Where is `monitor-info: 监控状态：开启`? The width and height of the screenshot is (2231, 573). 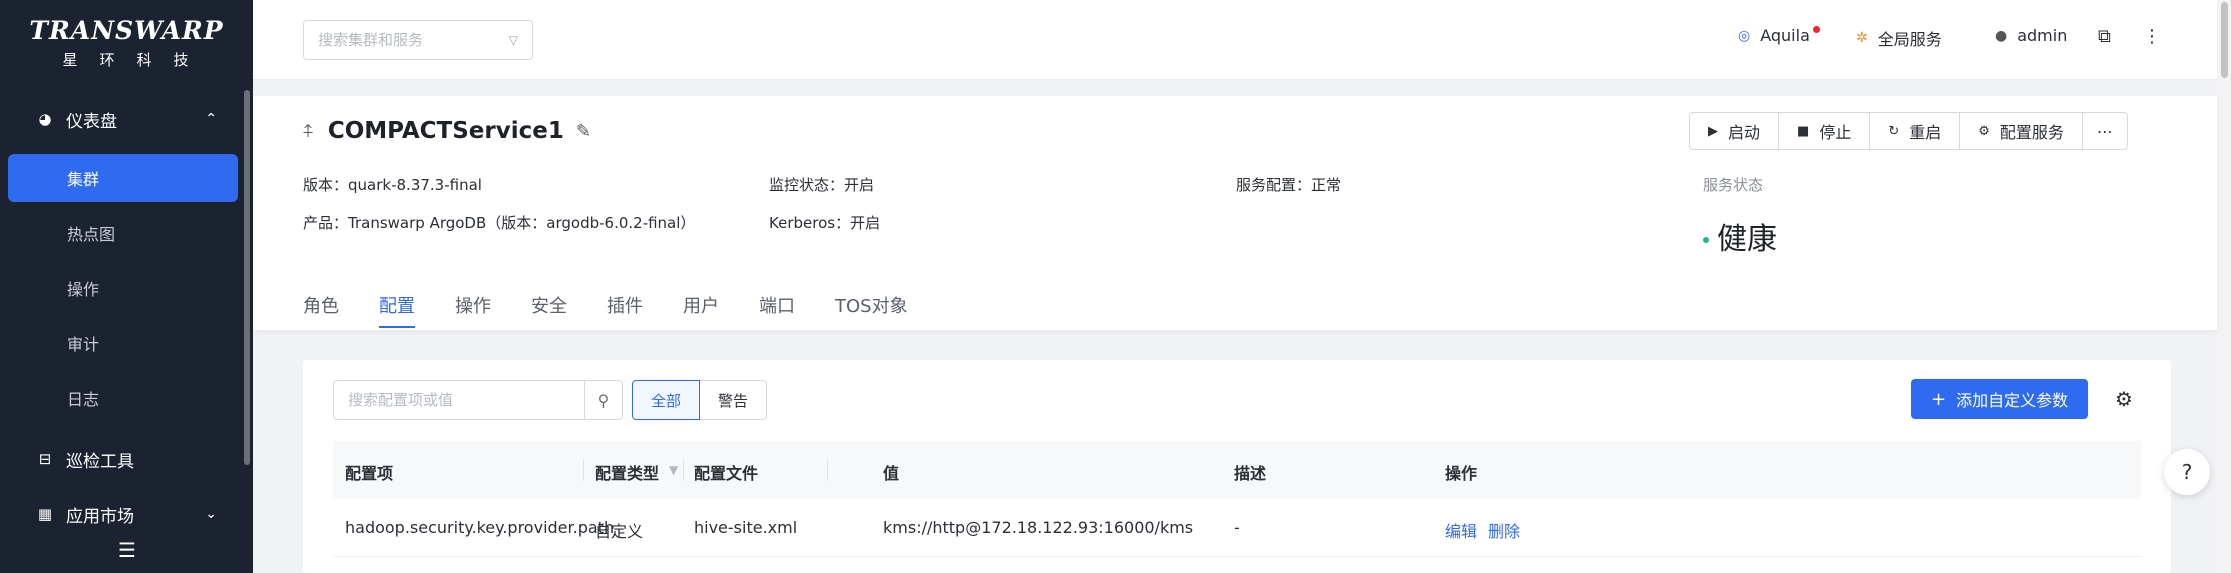
monitor-info: 监控状态：开启 is located at coordinates (821, 184).